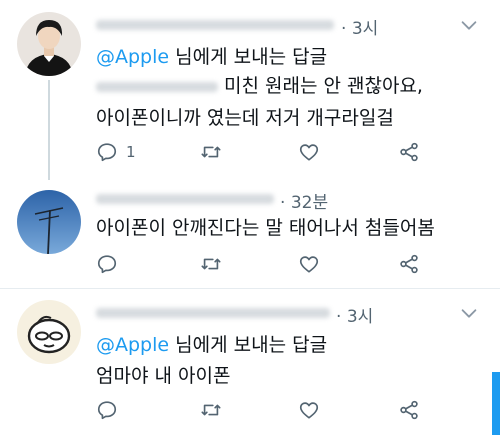 The image size is (500, 435). Describe the element at coordinates (259, 102) in the screenshot. I see `tweet-text: 미친 원래는 안 괜찮아요, 아이폰이니까 였는데 저거 개구라일걸` at that location.